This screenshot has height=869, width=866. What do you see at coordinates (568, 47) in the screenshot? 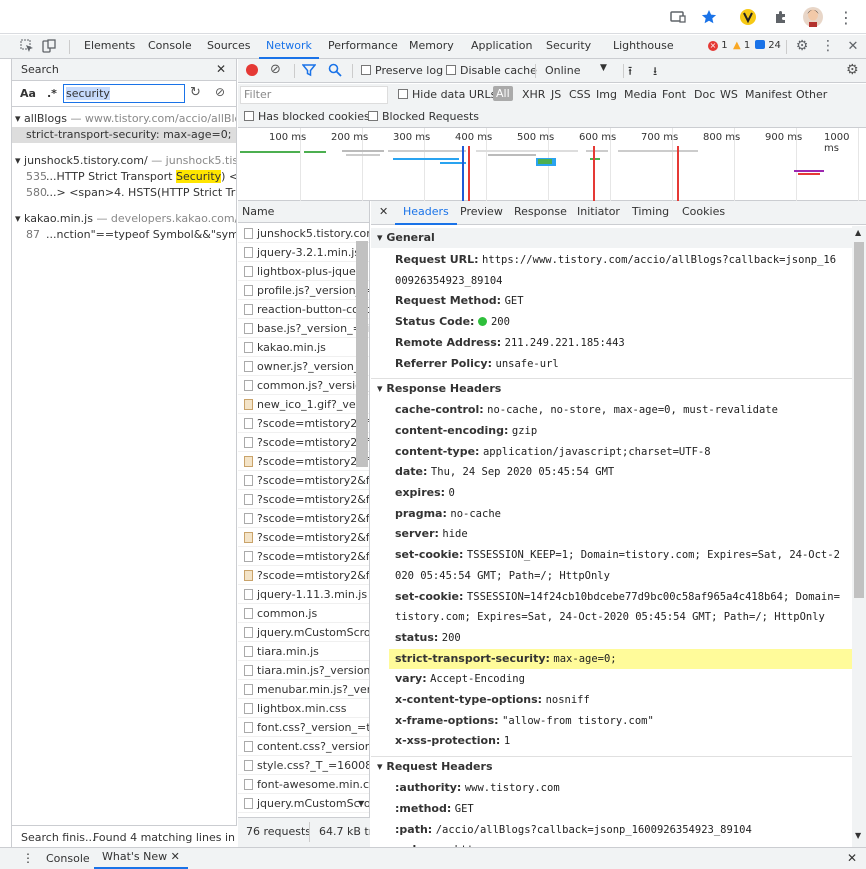
I see `tab-security: Security` at bounding box center [568, 47].